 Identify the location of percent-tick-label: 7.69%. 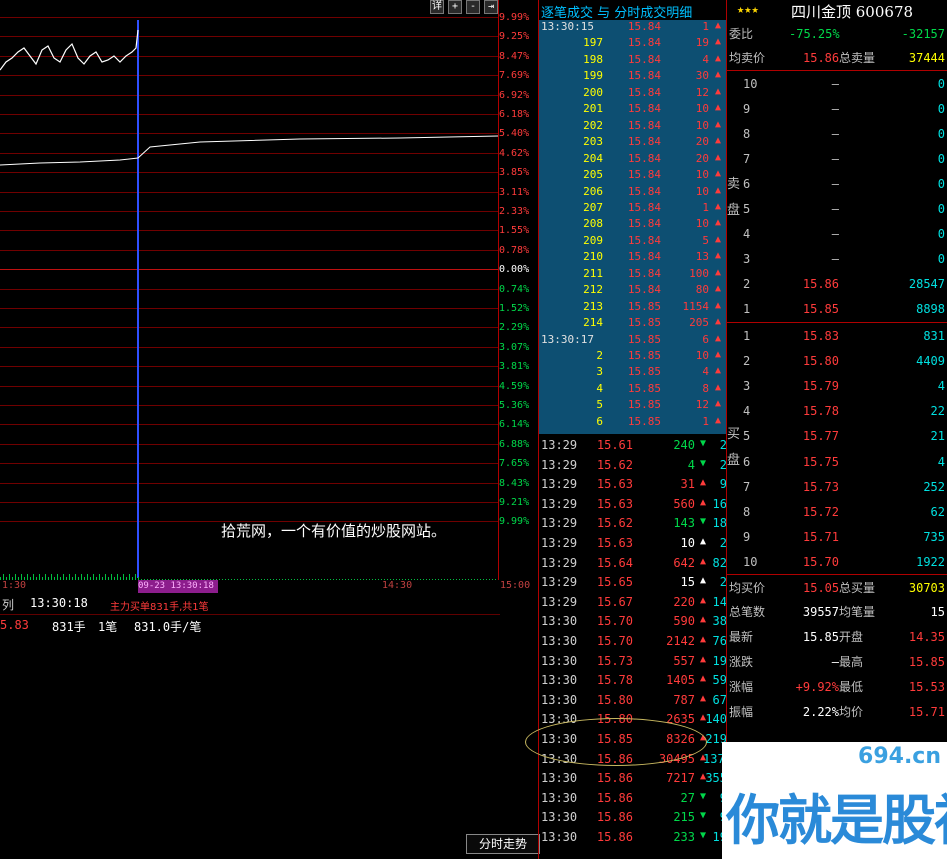
(514, 76).